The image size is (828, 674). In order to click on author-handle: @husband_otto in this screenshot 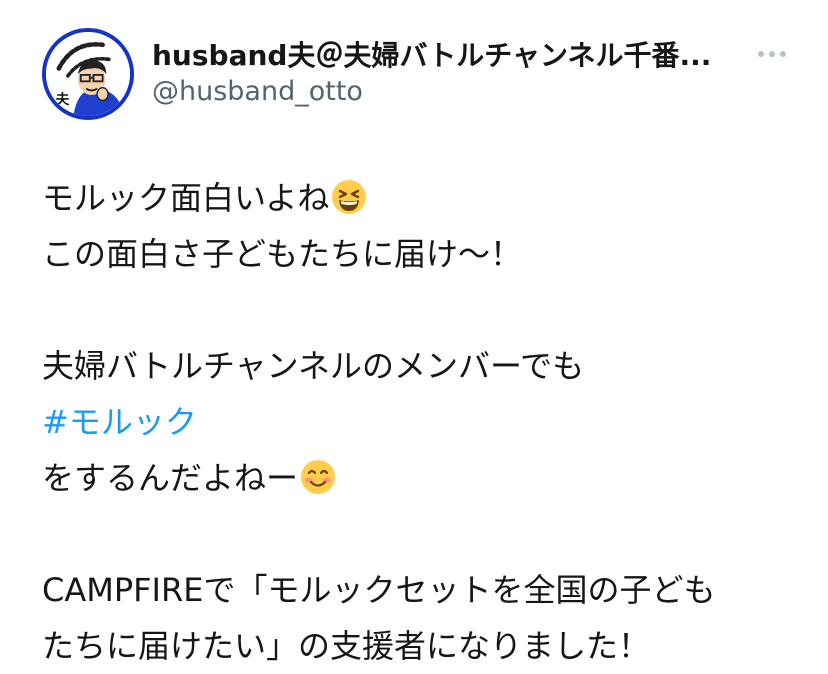, I will do `click(257, 91)`.